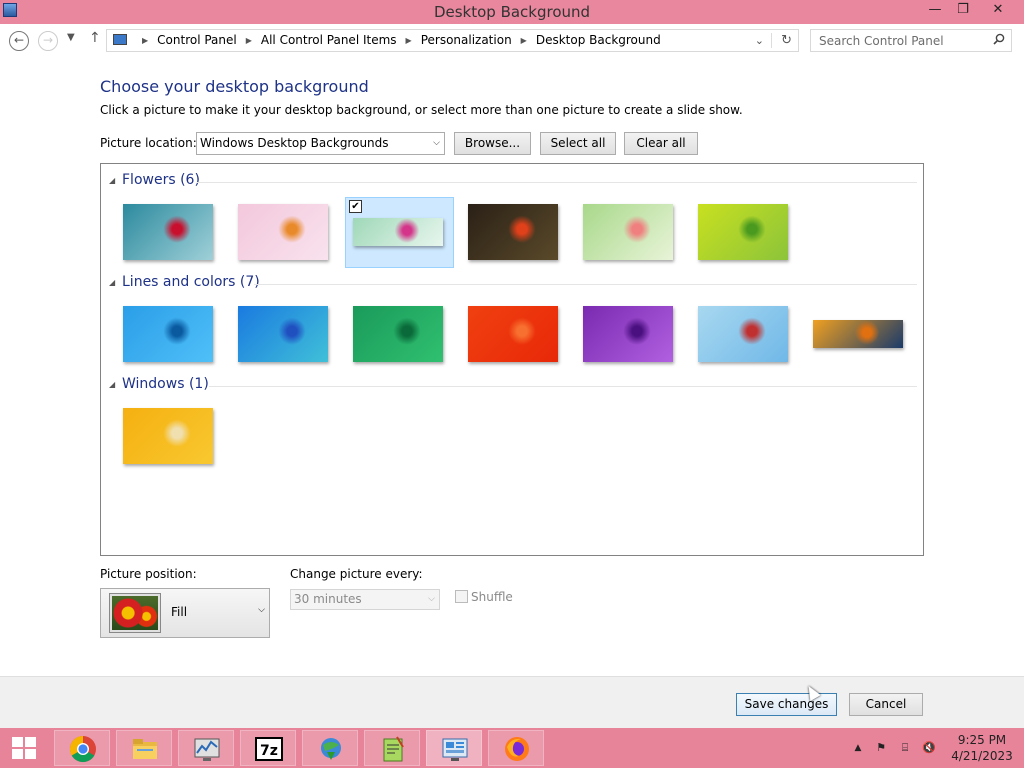 The height and width of the screenshot is (768, 1024). Describe the element at coordinates (786, 704) in the screenshot. I see `save-changes-button: Save changes` at that location.